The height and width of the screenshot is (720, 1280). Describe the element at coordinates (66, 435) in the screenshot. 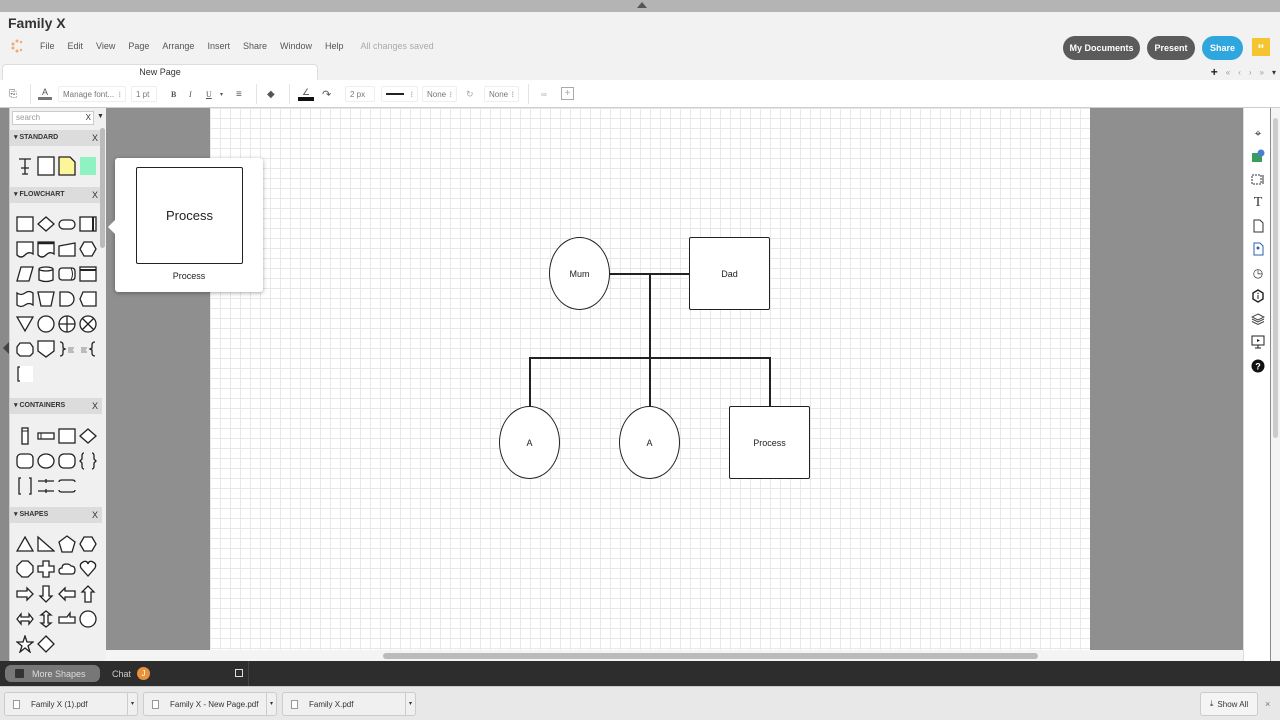

I see `rectangle-container-icon` at that location.